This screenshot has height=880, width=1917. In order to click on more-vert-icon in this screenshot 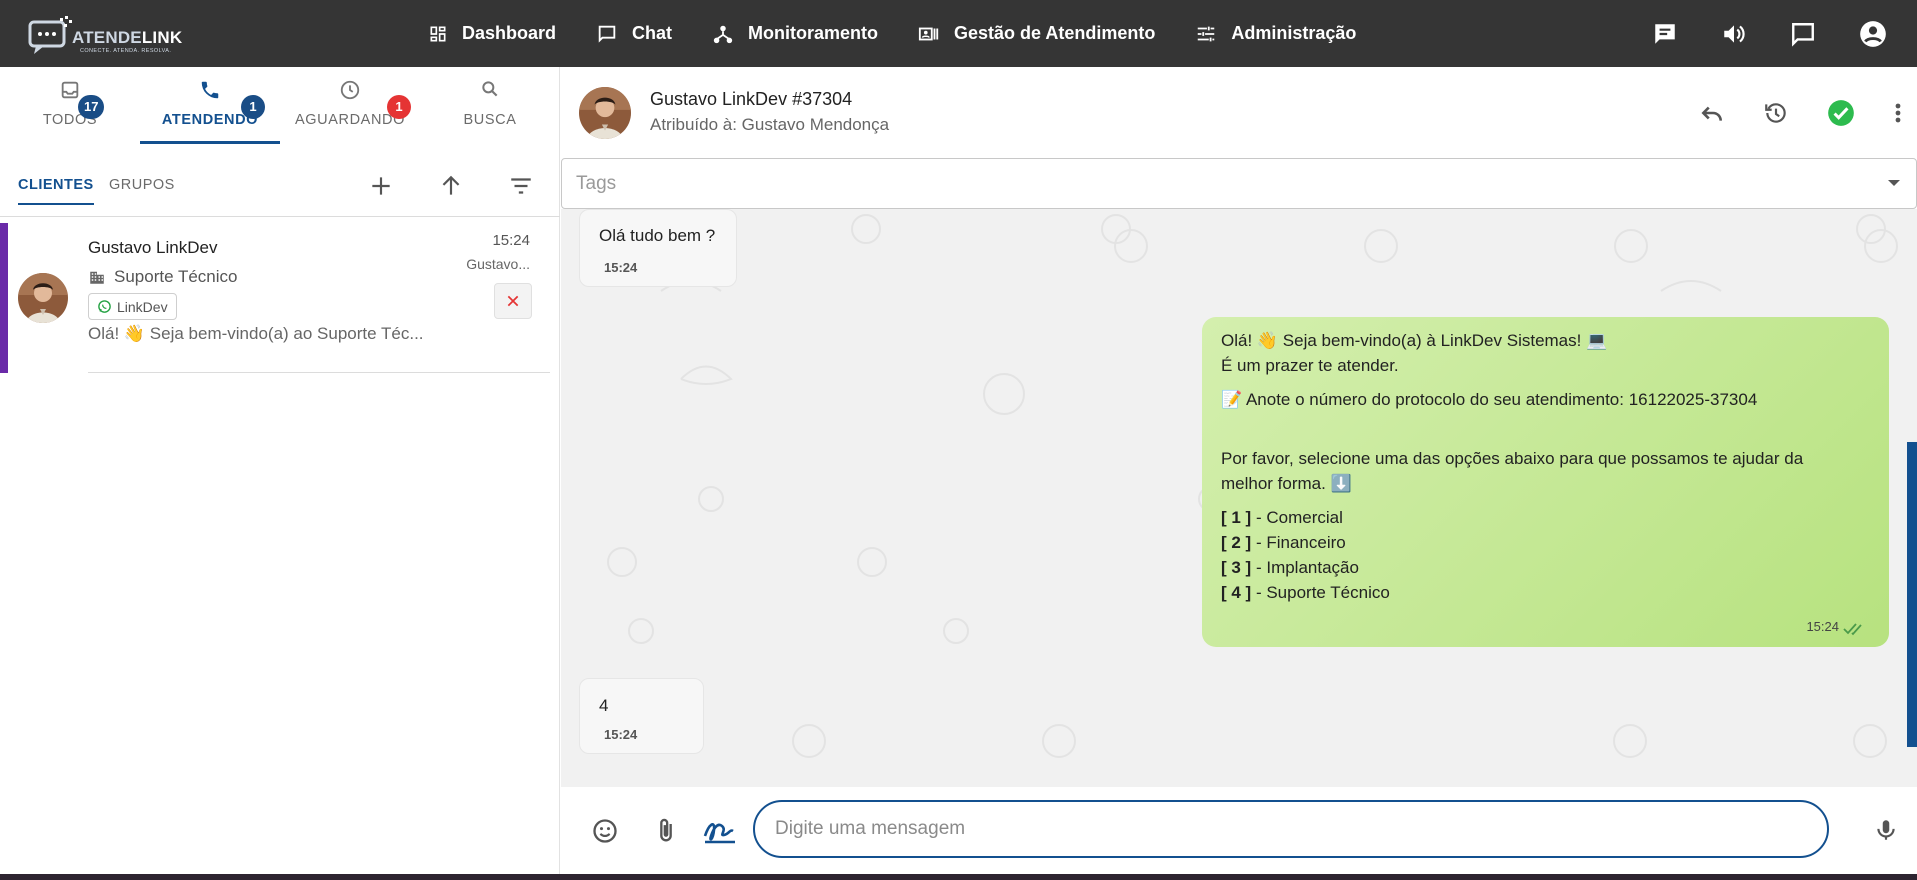, I will do `click(1898, 112)`.